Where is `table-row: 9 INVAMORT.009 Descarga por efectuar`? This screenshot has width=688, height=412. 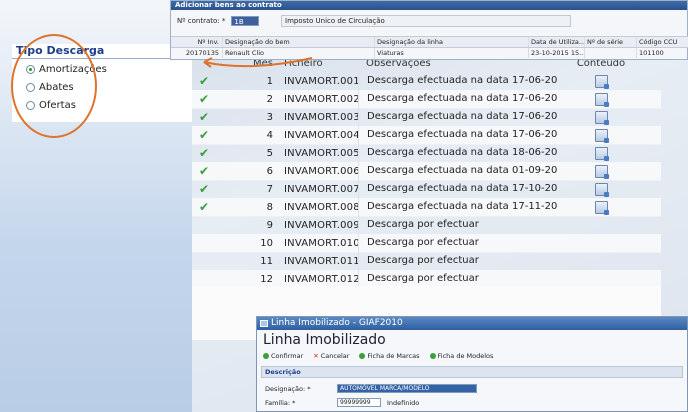
table-row: 9 INVAMORT.009 Descarga por efectuar is located at coordinates (426, 225).